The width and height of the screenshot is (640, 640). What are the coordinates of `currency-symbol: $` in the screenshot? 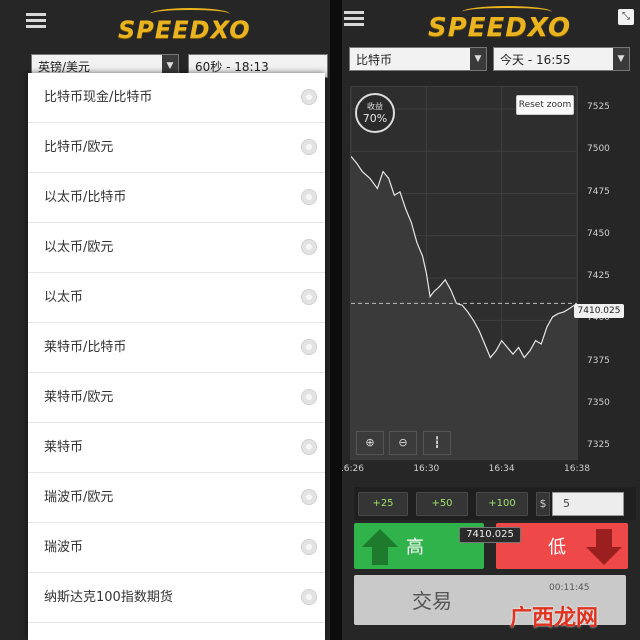 It's located at (543, 504).